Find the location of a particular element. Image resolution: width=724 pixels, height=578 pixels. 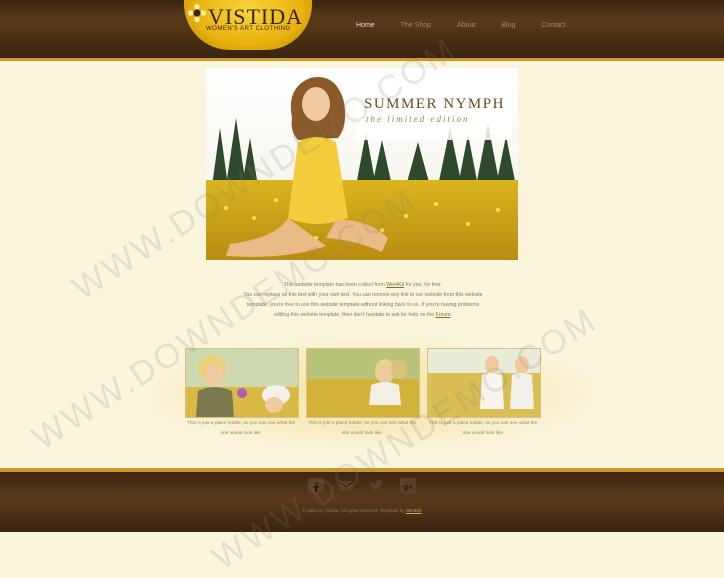

nav-the-shop: The Shop is located at coordinates (416, 25).